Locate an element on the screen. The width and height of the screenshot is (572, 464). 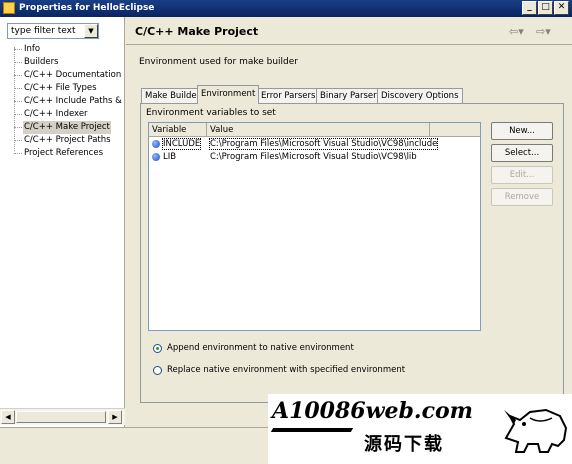
tree-item-label: C/C++ Indexer is located at coordinates (56, 114).